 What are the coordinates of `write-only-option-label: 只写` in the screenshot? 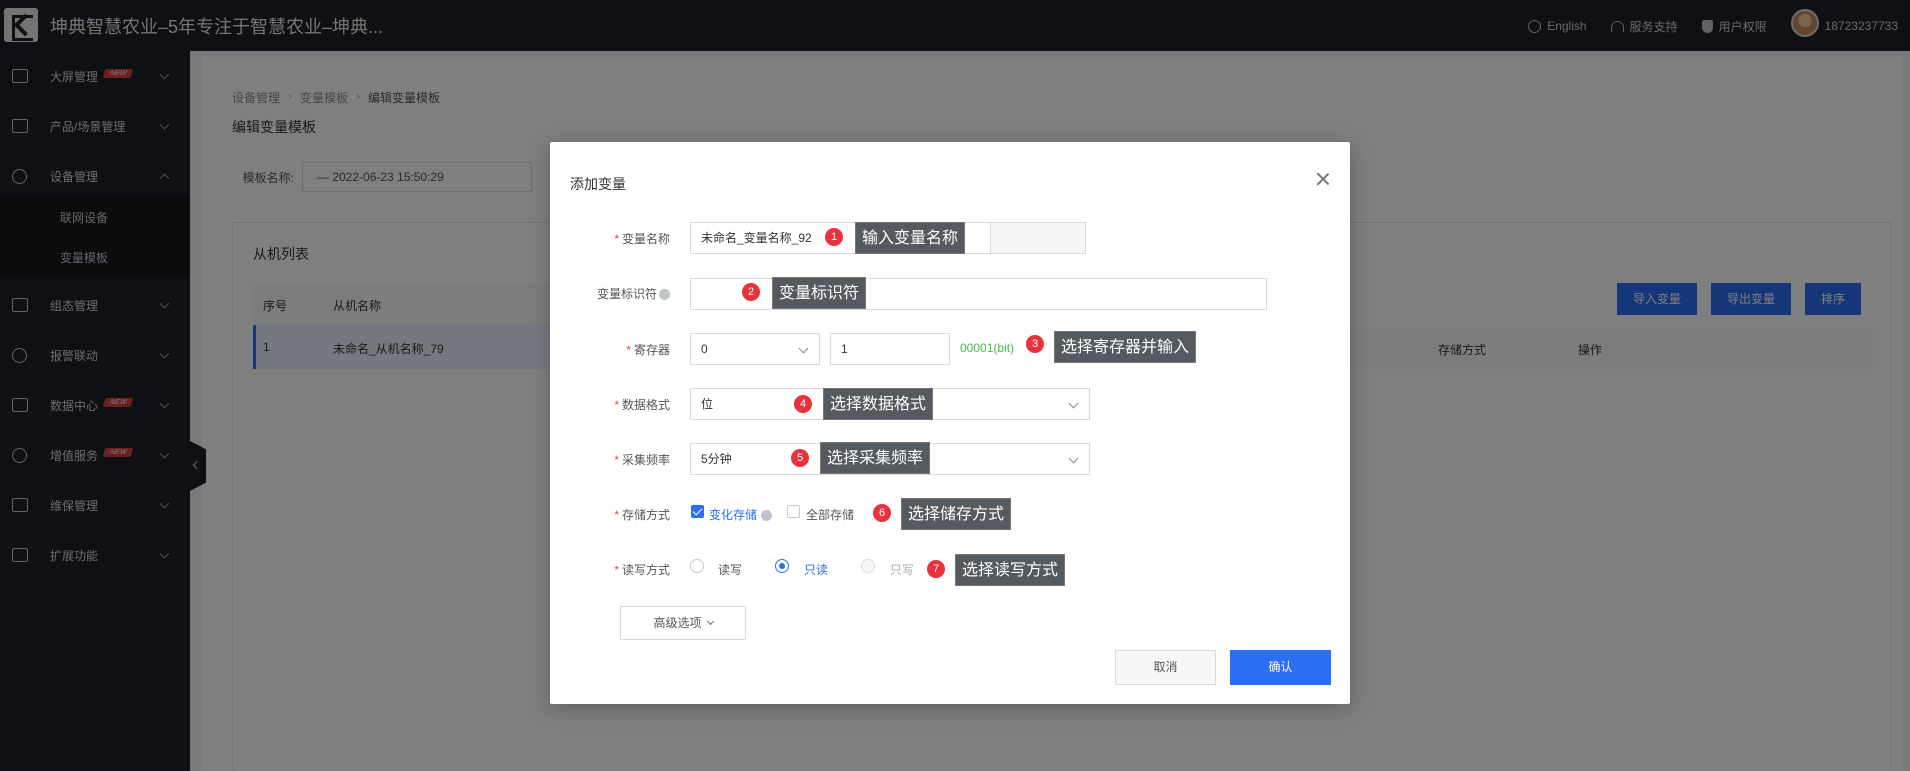 It's located at (902, 570).